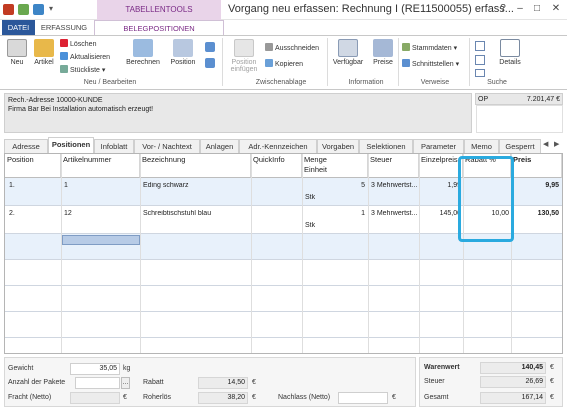 This screenshot has height=411, width=567. Describe the element at coordinates (17, 62) in the screenshot. I see `neu-label: Neu` at that location.